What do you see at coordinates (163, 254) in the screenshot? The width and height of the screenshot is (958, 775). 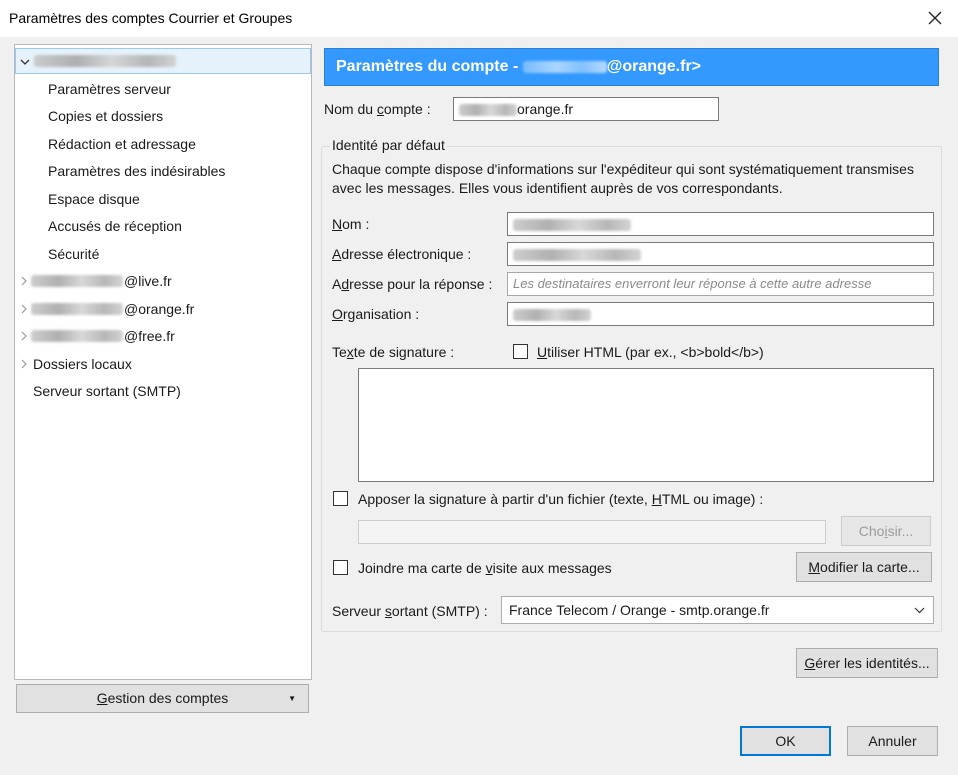 I see `tree-item-security: Sécurité` at bounding box center [163, 254].